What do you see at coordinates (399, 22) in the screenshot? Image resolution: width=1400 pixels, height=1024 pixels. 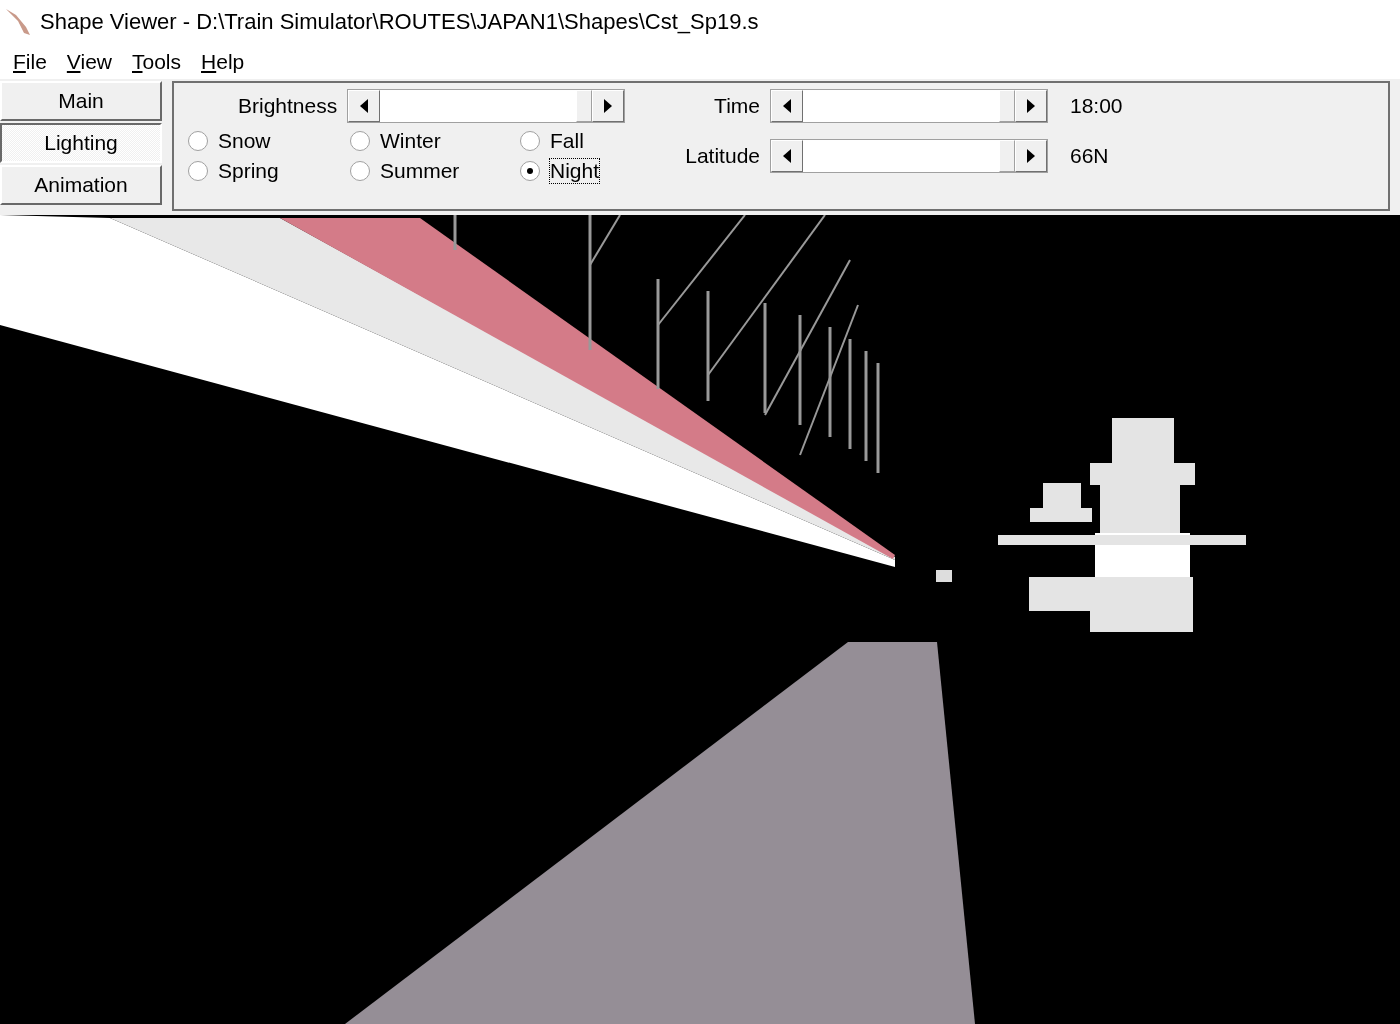 I see `window-title: Shape Viewer - D:\Train Simulator\ROUTES\JAPAN1\Shapes\Cst_Sp19.s` at bounding box center [399, 22].